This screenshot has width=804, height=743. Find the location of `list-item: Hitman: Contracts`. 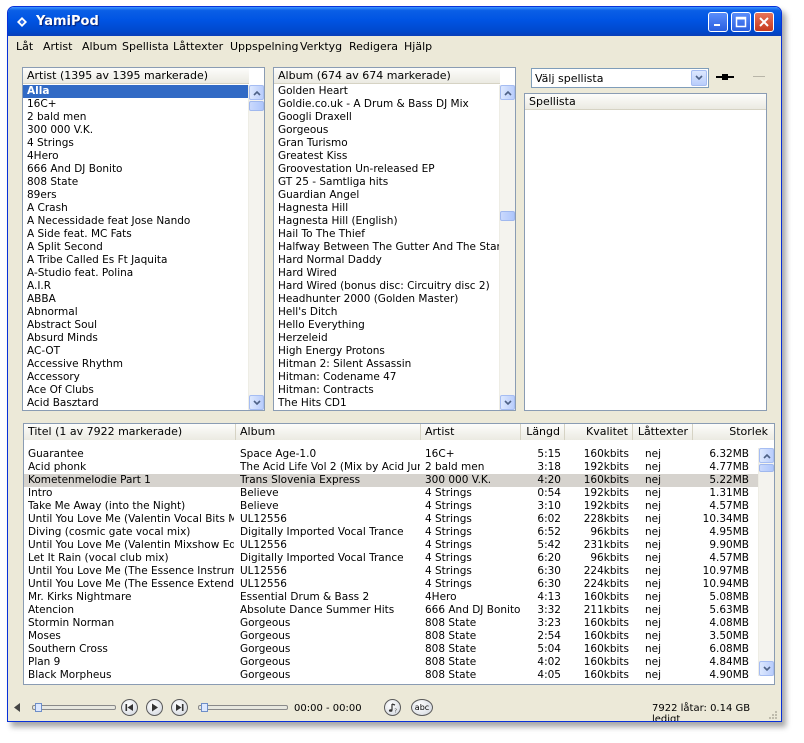

list-item: Hitman: Contracts is located at coordinates (387, 390).